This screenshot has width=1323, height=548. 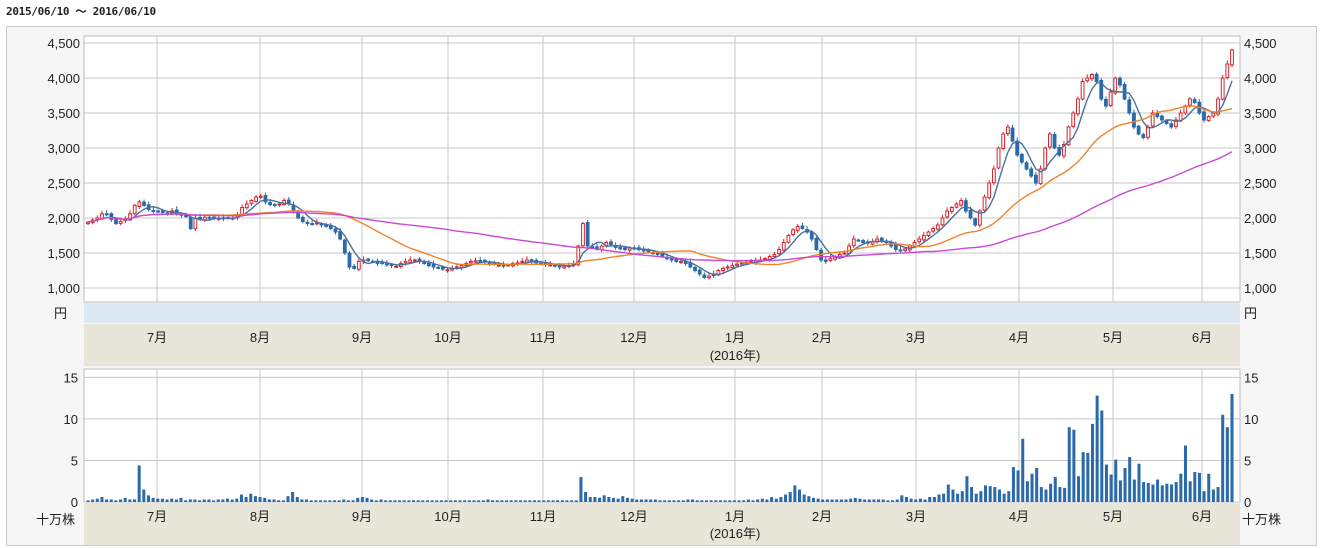 What do you see at coordinates (1260, 113) in the screenshot?
I see `price-y-tick-right: 3,500` at bounding box center [1260, 113].